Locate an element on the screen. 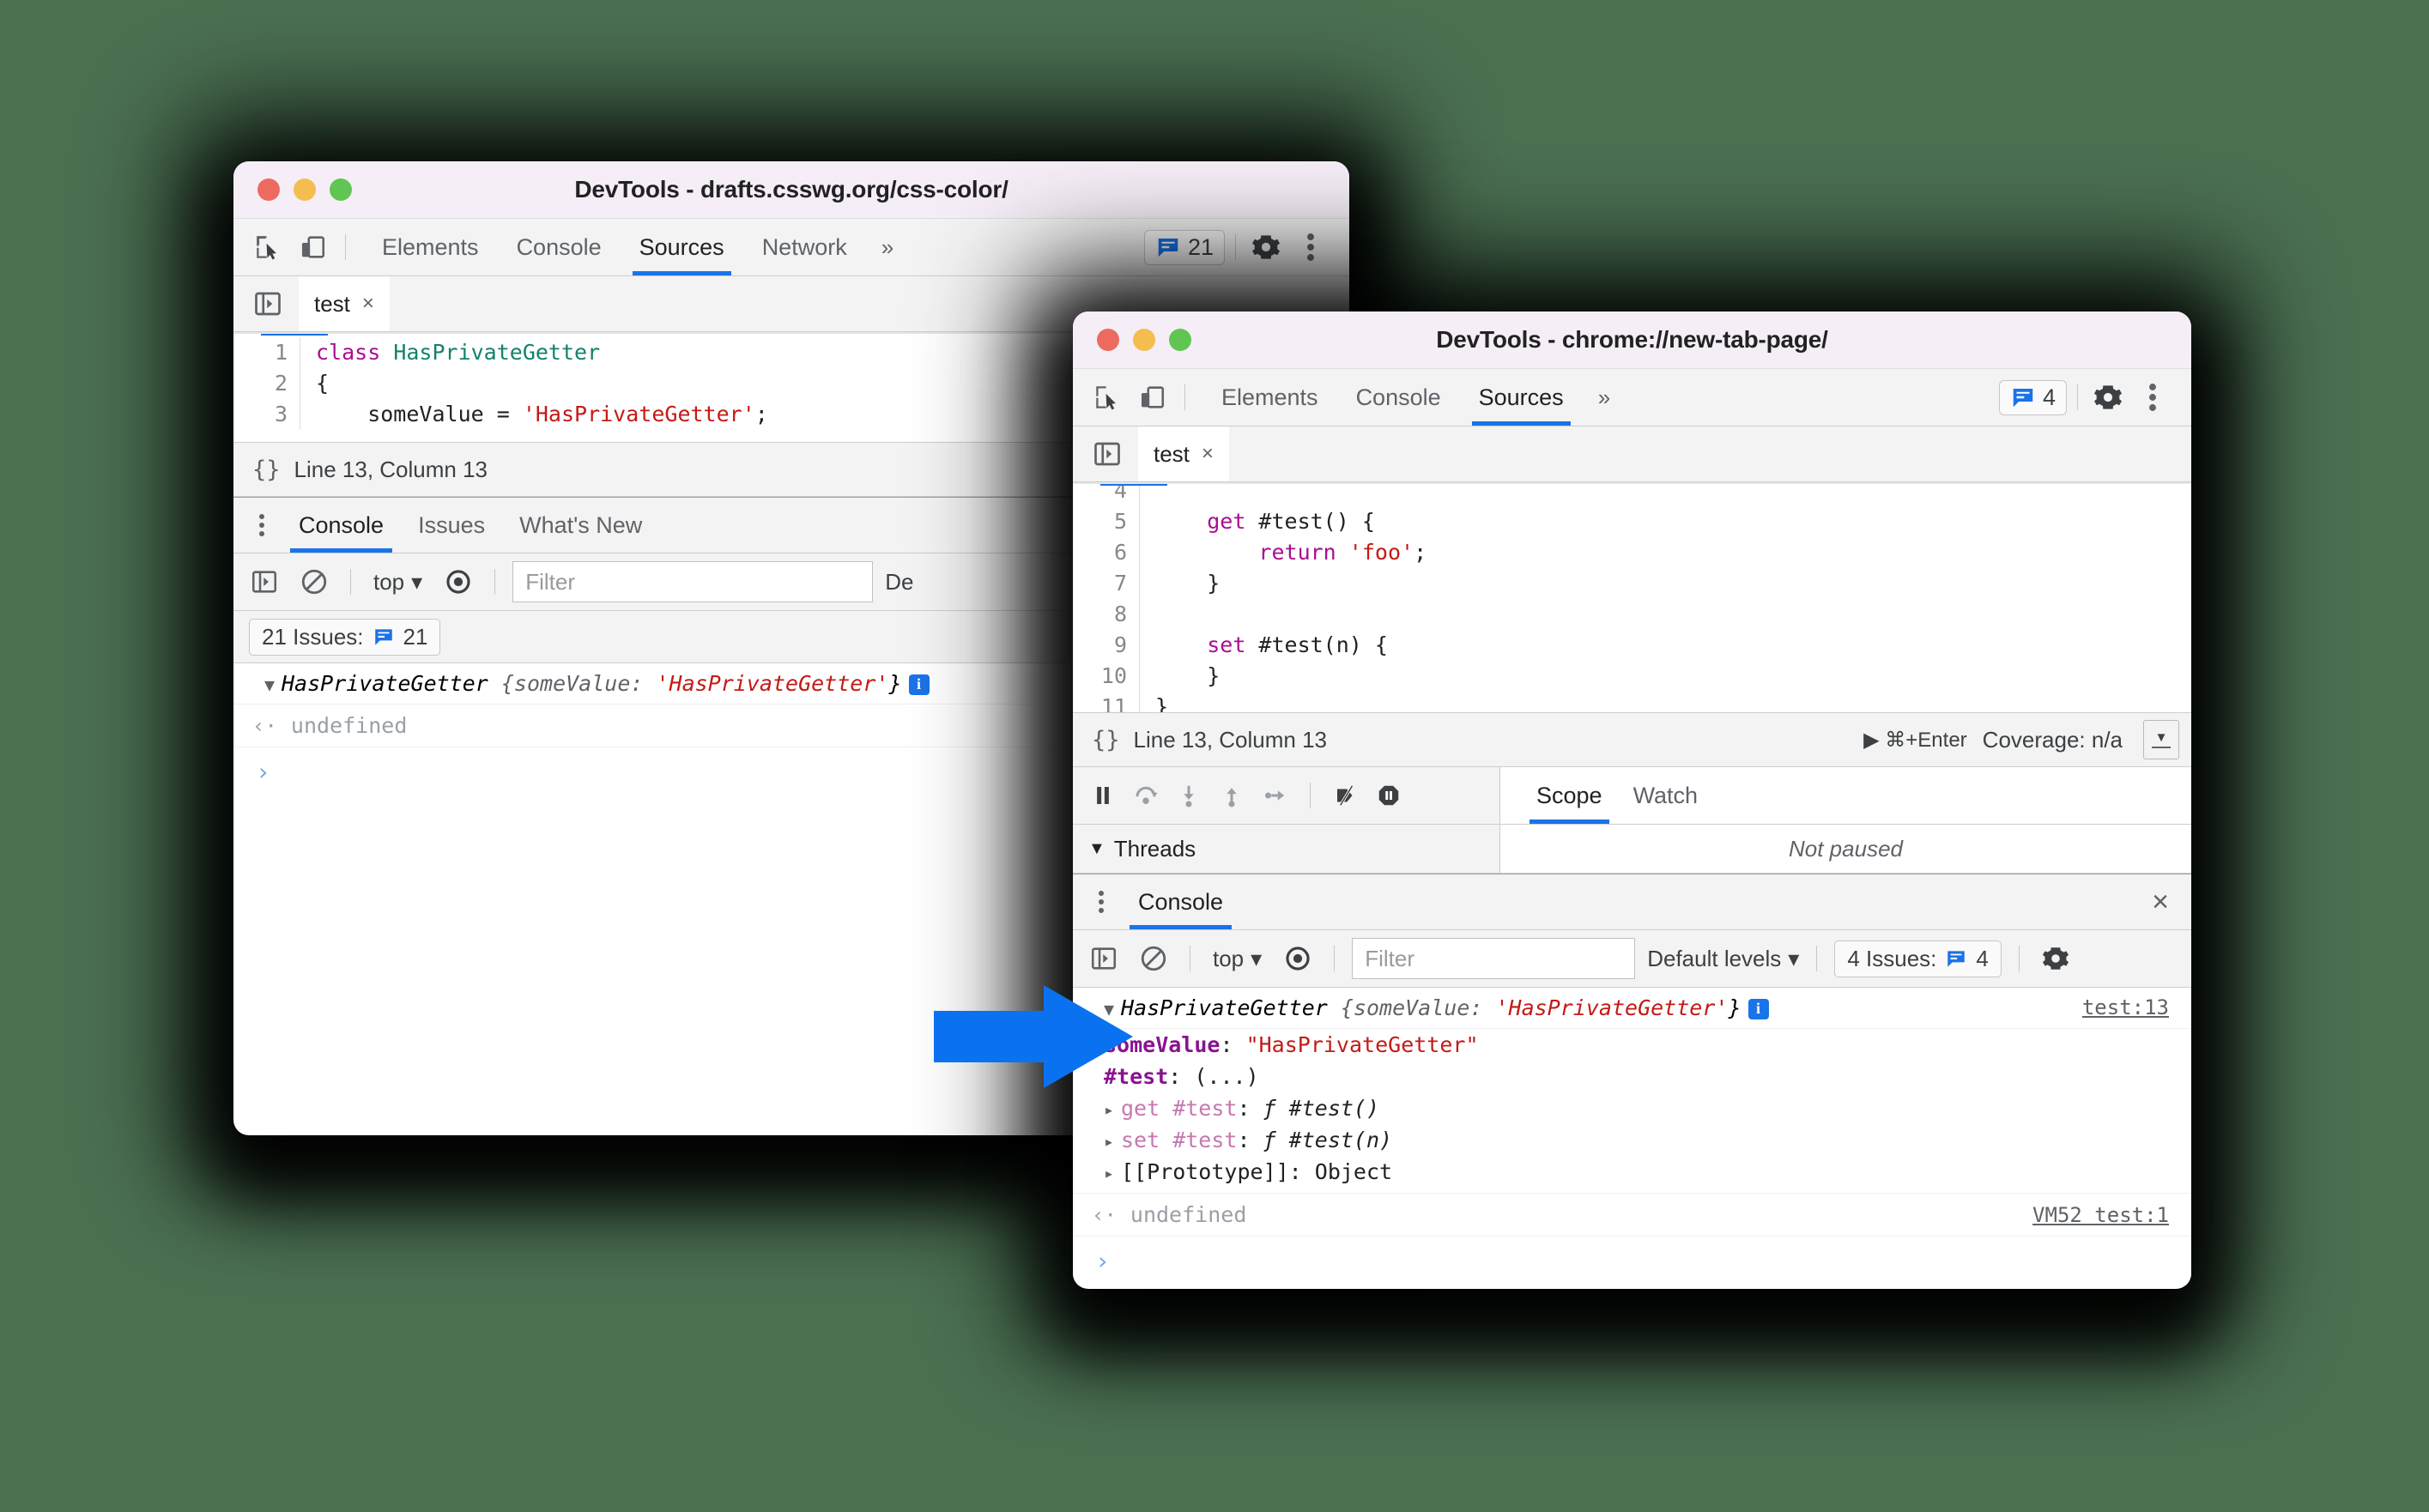 The height and width of the screenshot is (1512, 2429). drawer-tab-whats-new: What's New is located at coordinates (580, 525).